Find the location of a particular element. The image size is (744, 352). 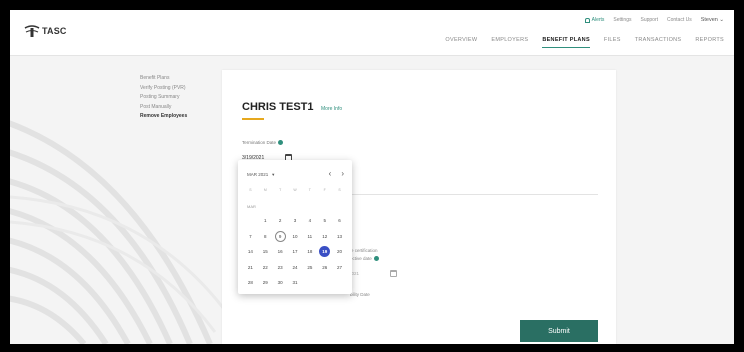

weekday-header: S M T W T F S is located at coordinates (295, 190).